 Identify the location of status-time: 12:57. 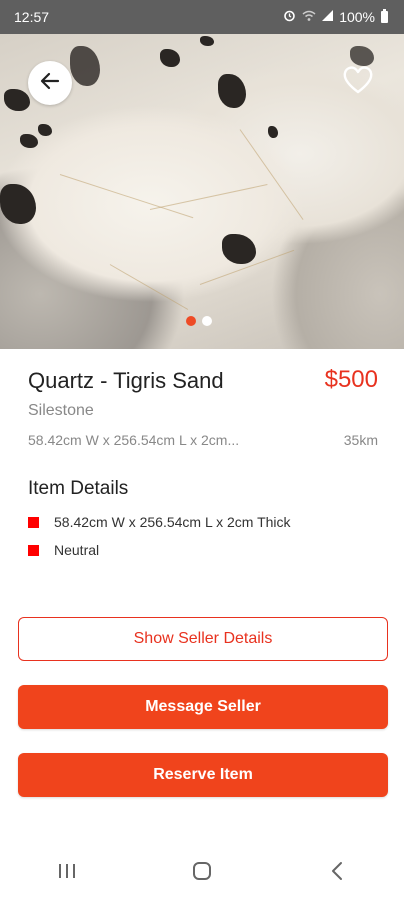
(32, 17).